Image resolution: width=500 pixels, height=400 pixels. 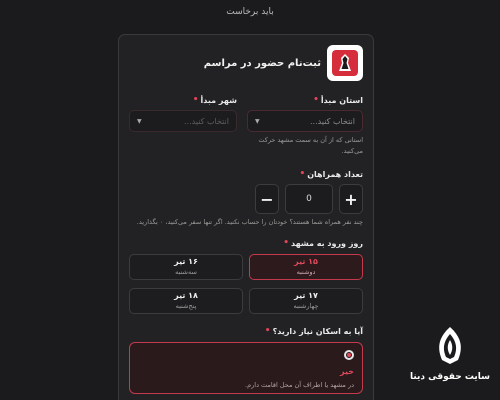 I want to click on companions-stepper: + 0 −, so click(x=246, y=199).